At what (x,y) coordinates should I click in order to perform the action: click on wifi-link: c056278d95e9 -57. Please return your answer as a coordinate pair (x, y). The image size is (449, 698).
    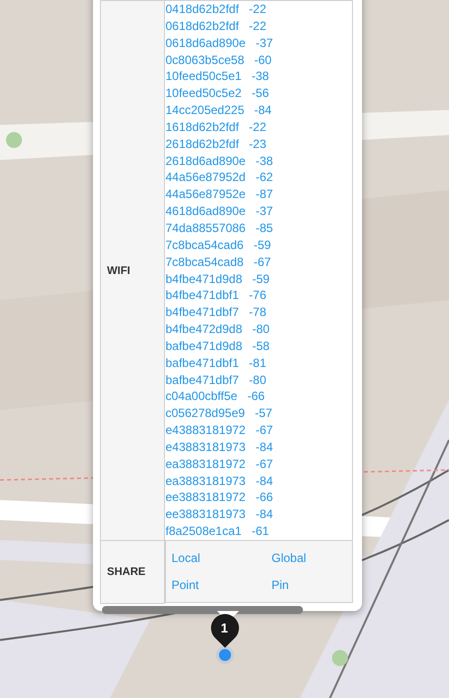
    Looking at the image, I should click on (259, 413).